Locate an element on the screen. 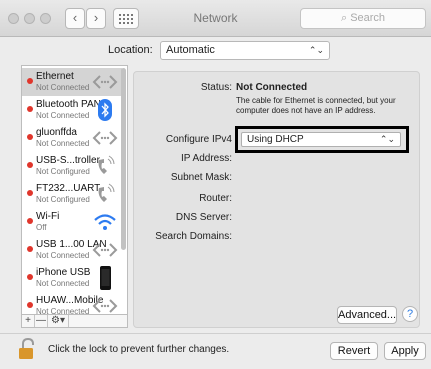 Image resolution: width=431 pixels, height=369 pixels. subnet-mask-label: Subnet Mask: is located at coordinates (201, 177).